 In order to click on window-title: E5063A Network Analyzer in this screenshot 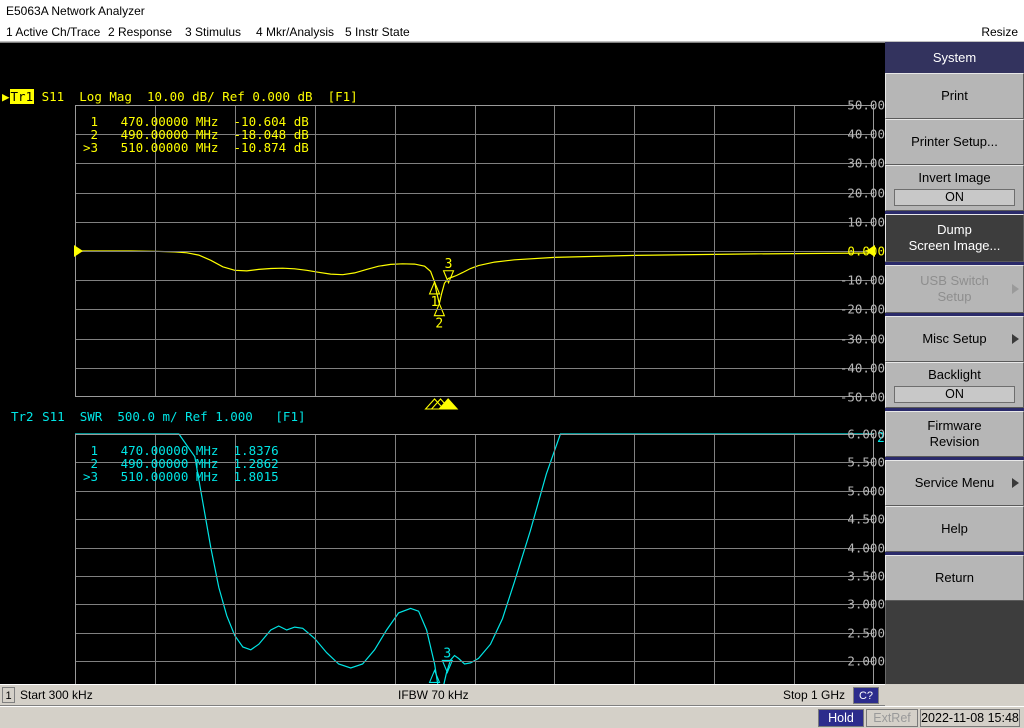, I will do `click(512, 11)`.